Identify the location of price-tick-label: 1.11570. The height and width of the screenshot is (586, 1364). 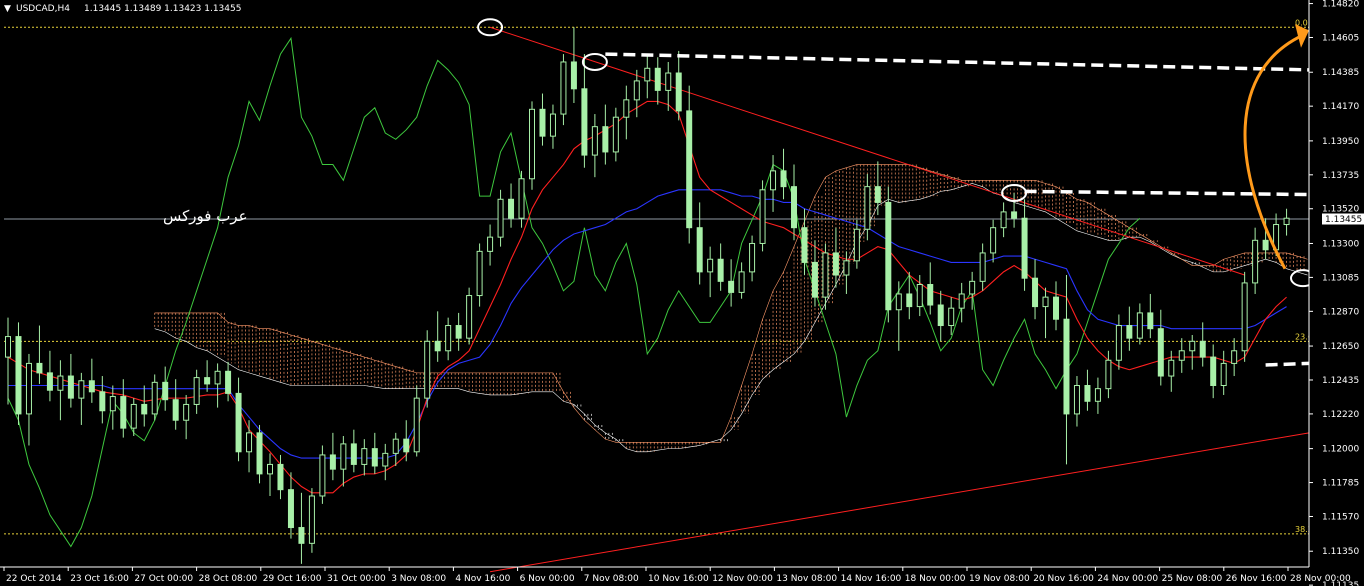
(1340, 517).